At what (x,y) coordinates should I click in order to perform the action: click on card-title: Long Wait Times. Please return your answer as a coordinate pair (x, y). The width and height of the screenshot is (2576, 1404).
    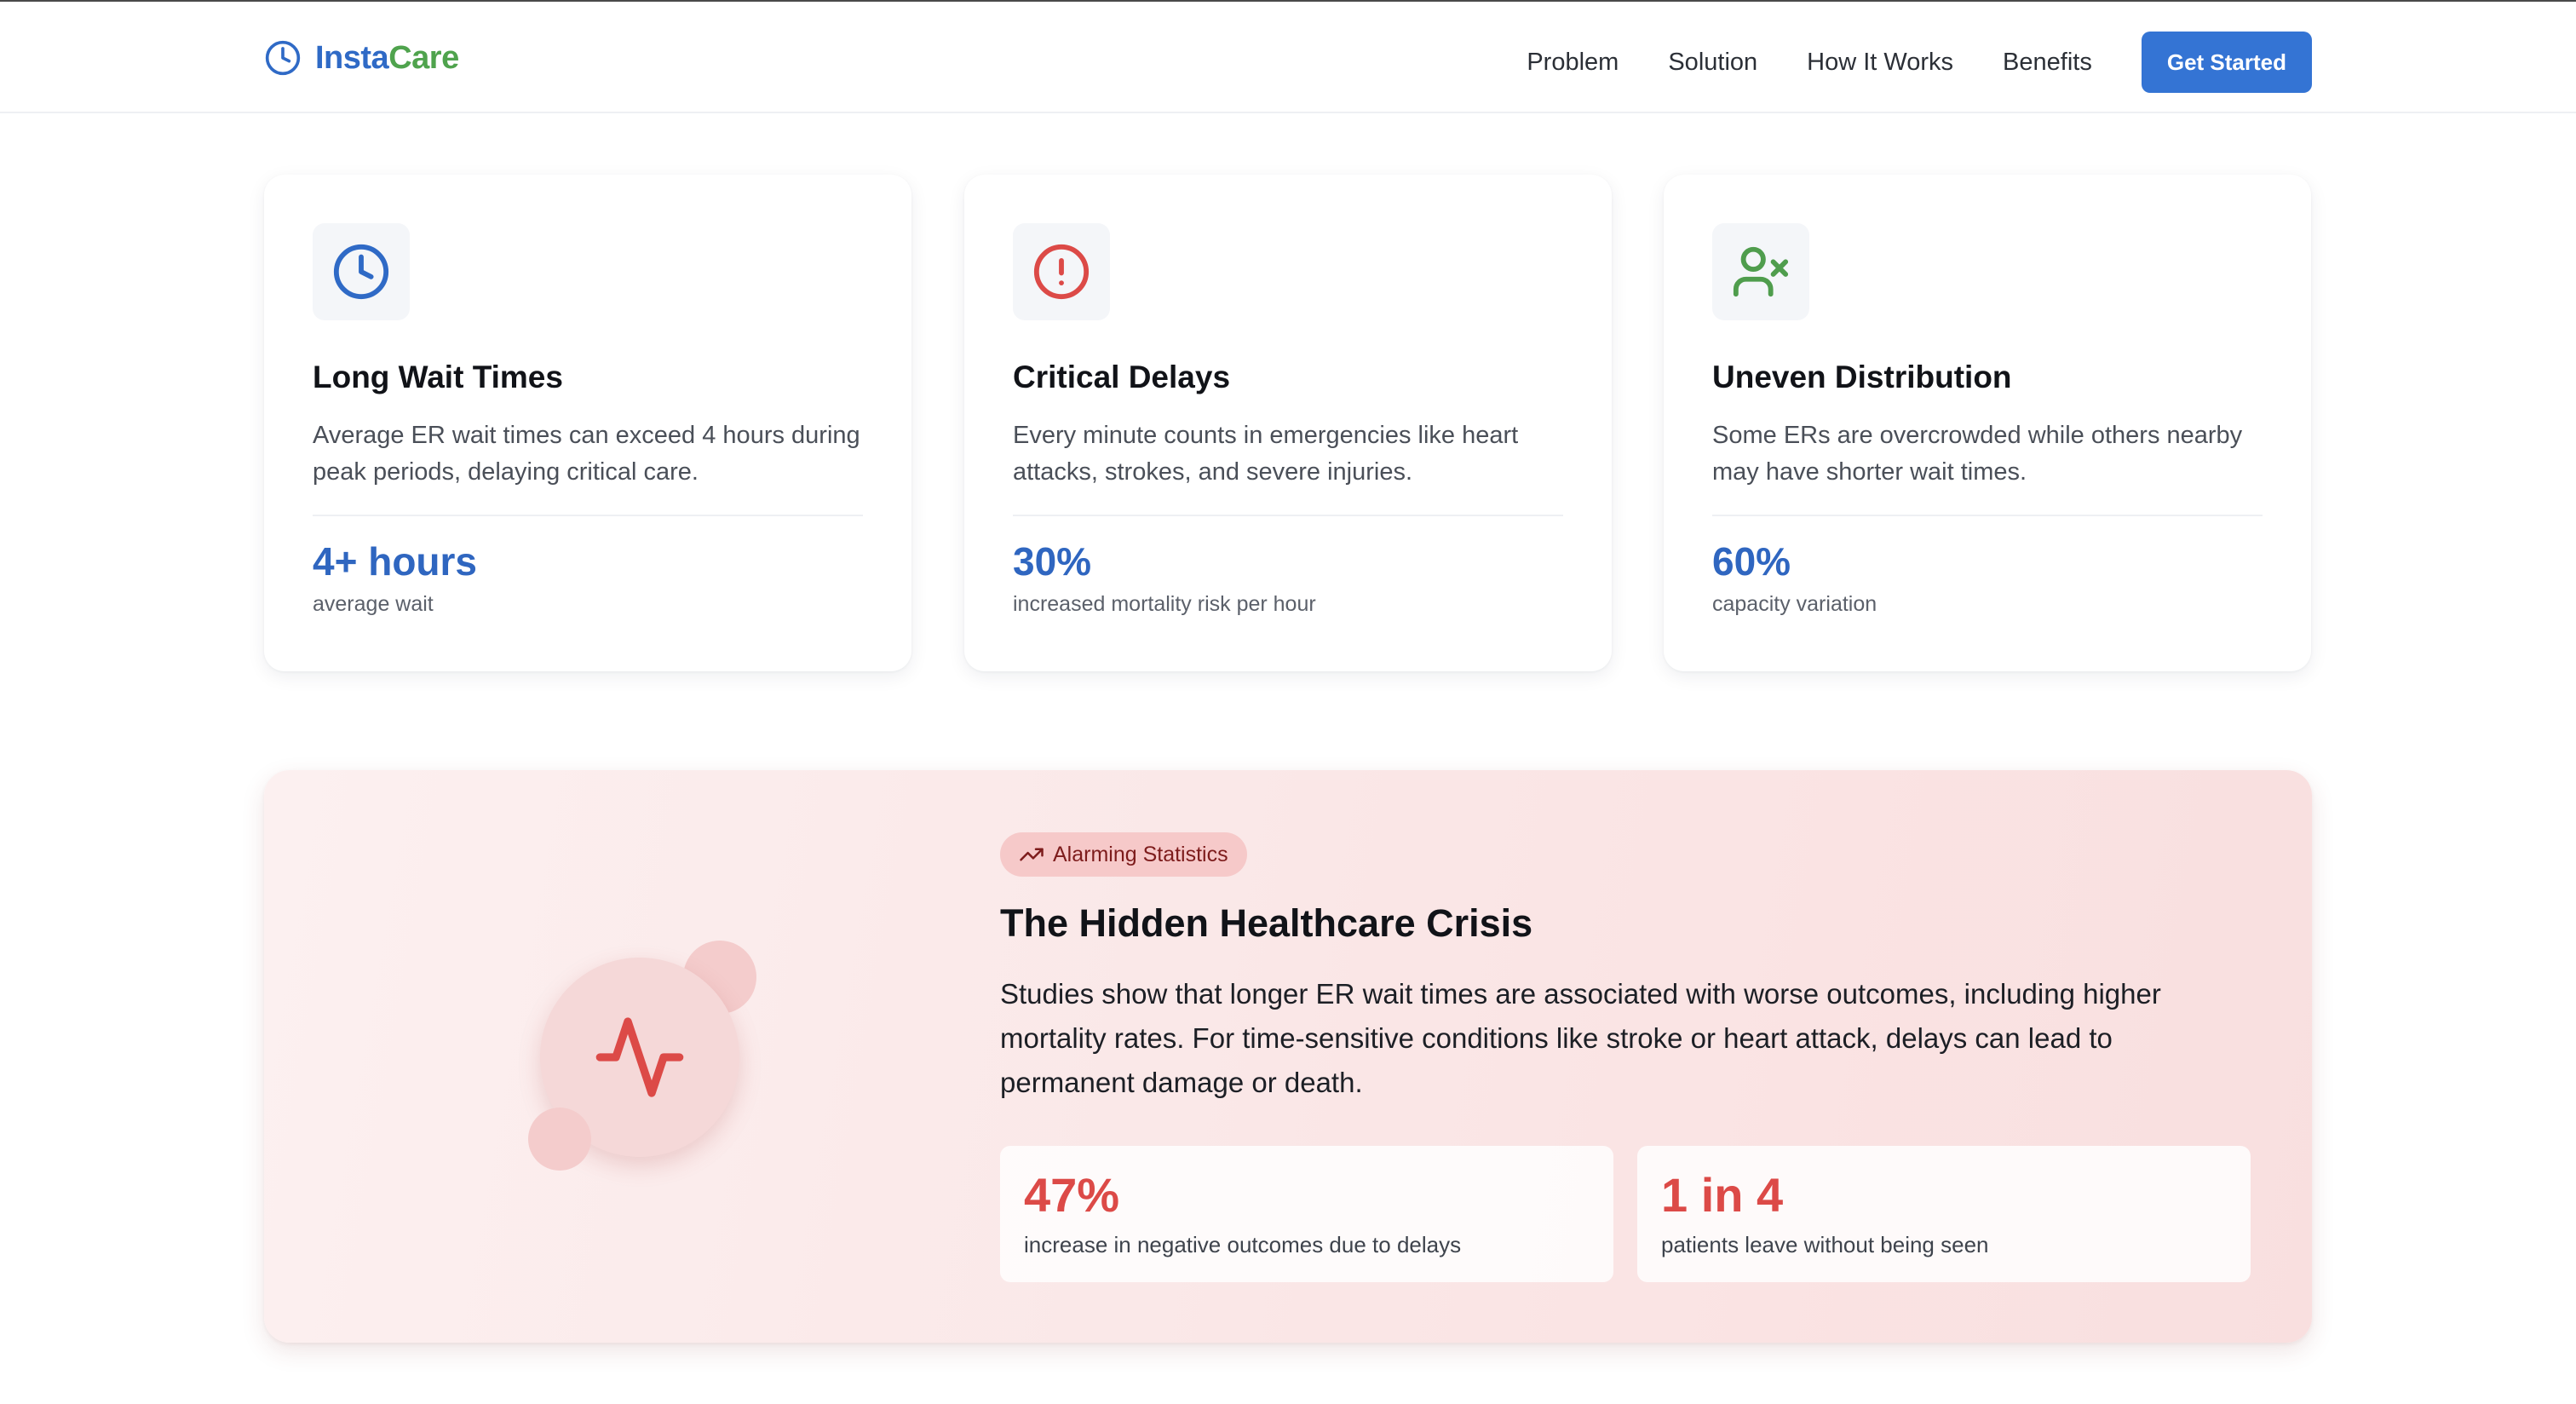
    Looking at the image, I should click on (438, 377).